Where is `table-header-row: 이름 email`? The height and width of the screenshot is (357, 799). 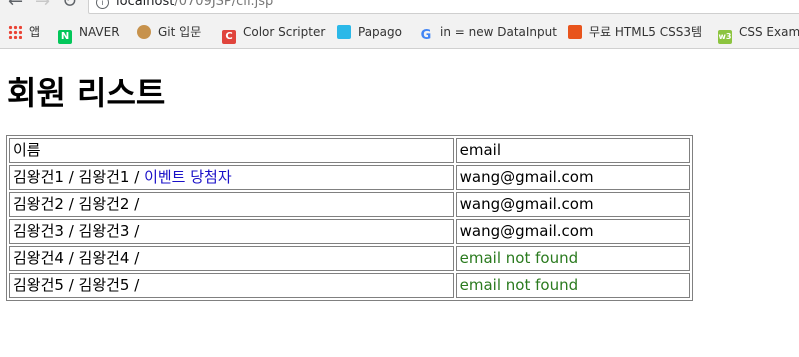 table-header-row: 이름 email is located at coordinates (349, 150).